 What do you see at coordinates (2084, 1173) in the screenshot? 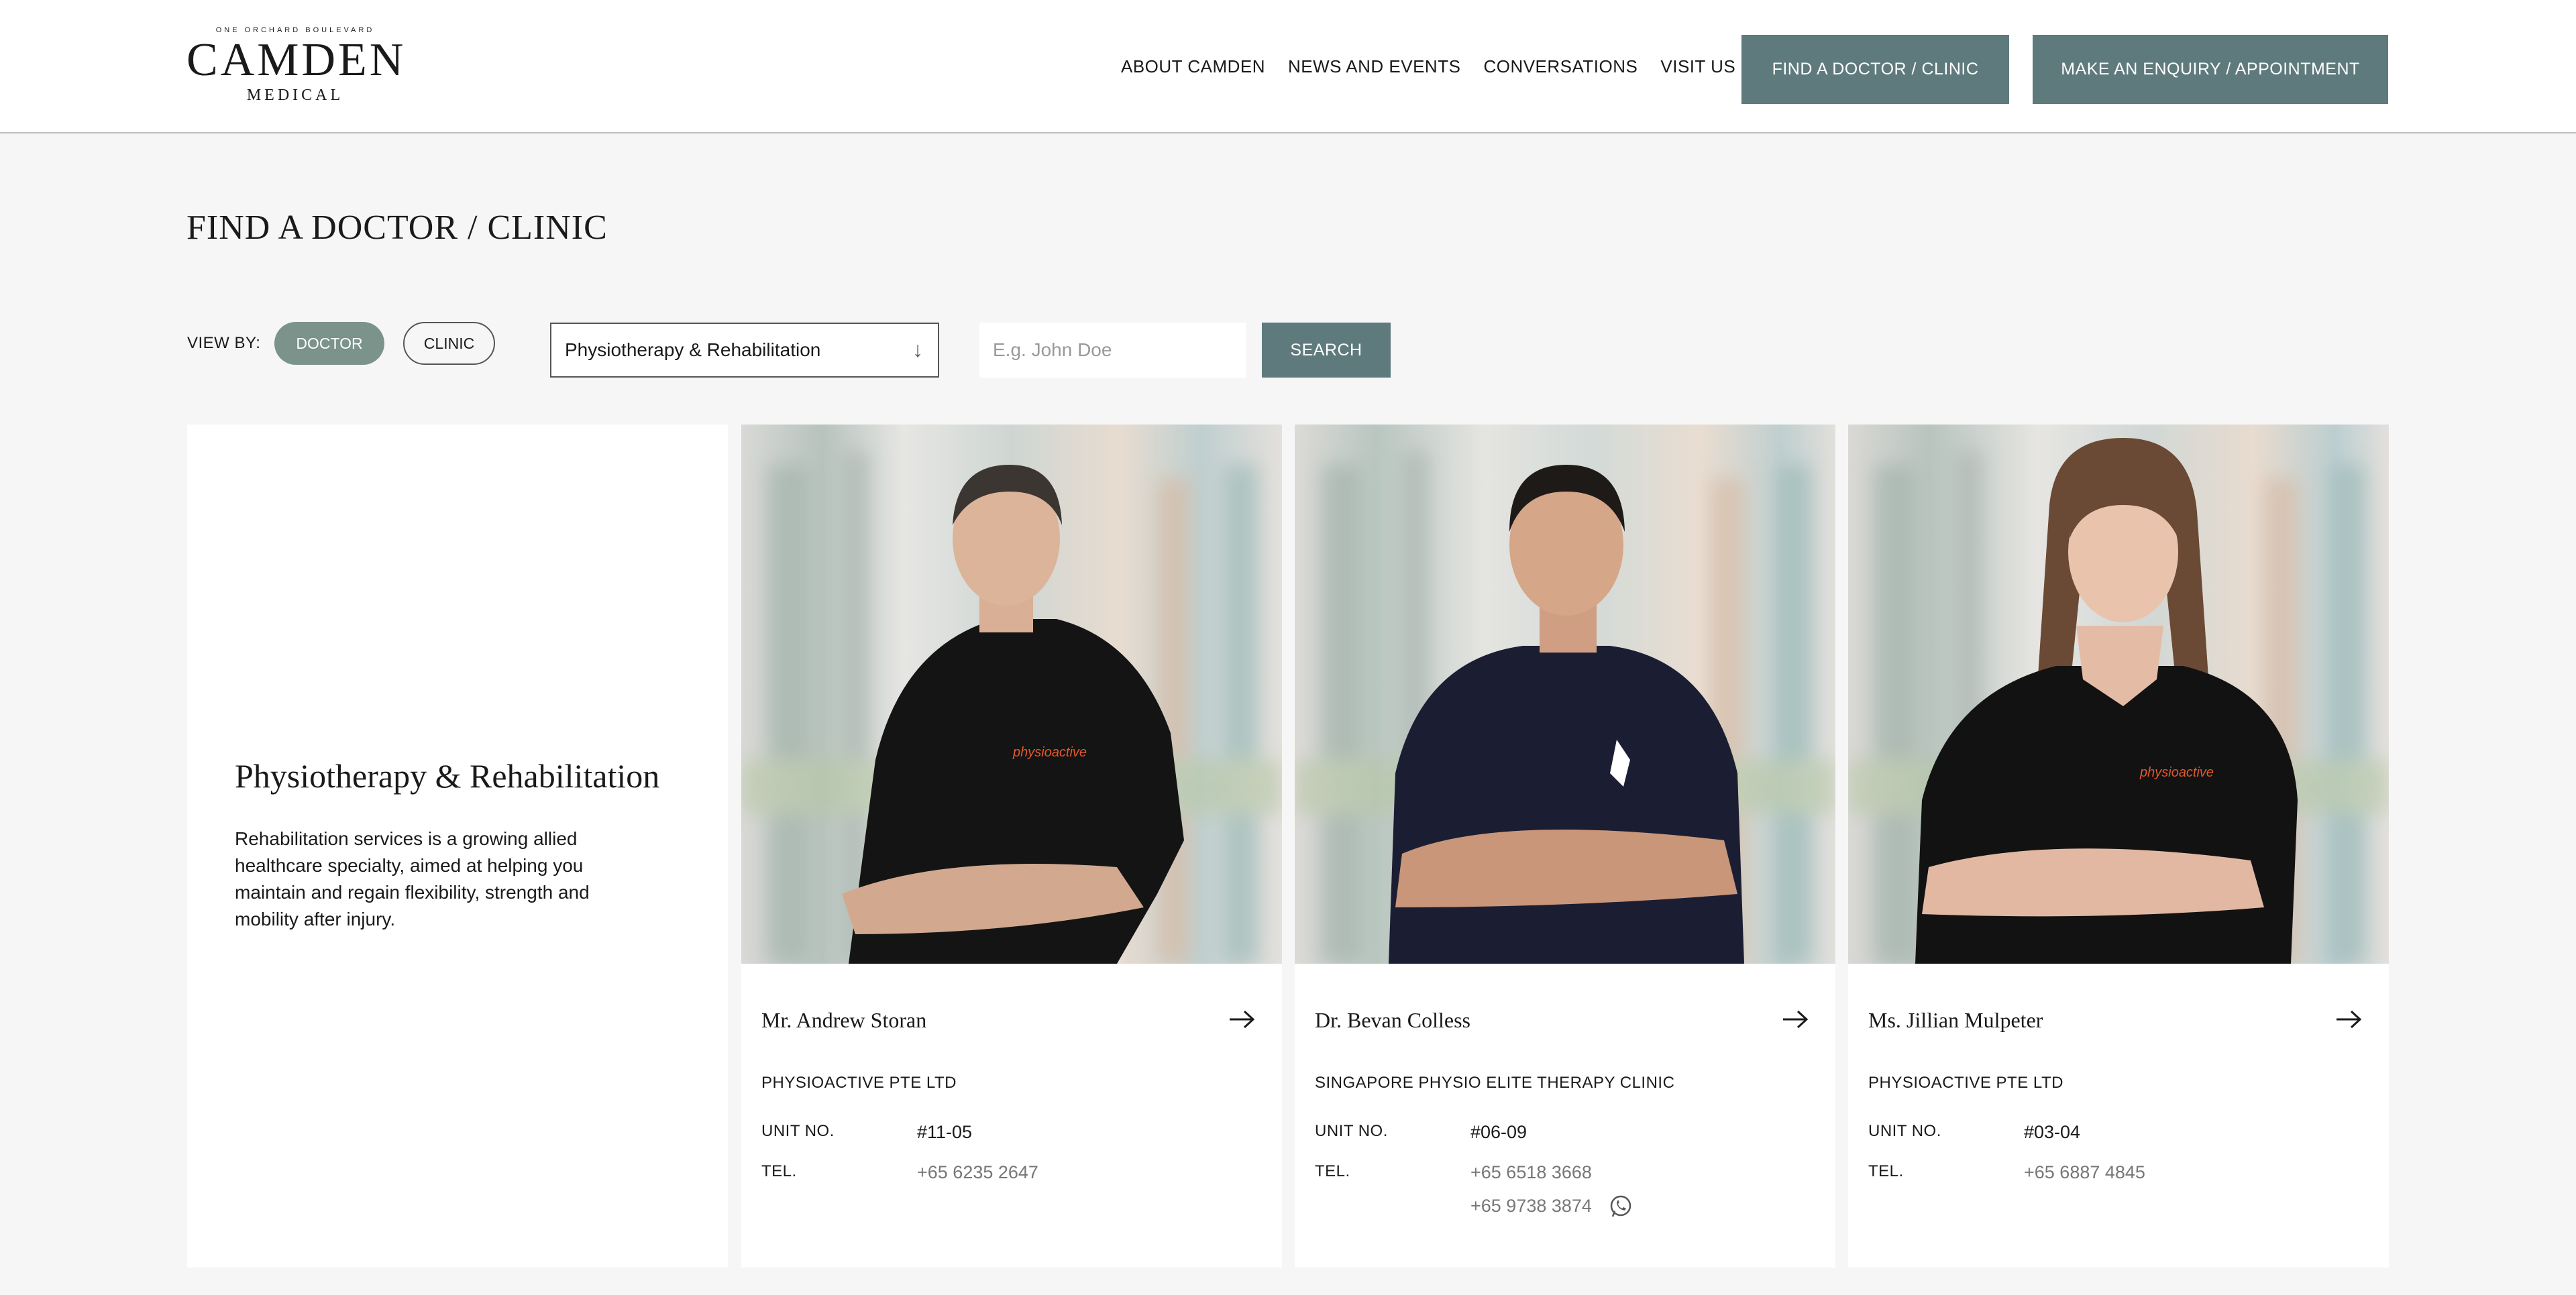
I see `tel-number: +65 6887 4845` at bounding box center [2084, 1173].